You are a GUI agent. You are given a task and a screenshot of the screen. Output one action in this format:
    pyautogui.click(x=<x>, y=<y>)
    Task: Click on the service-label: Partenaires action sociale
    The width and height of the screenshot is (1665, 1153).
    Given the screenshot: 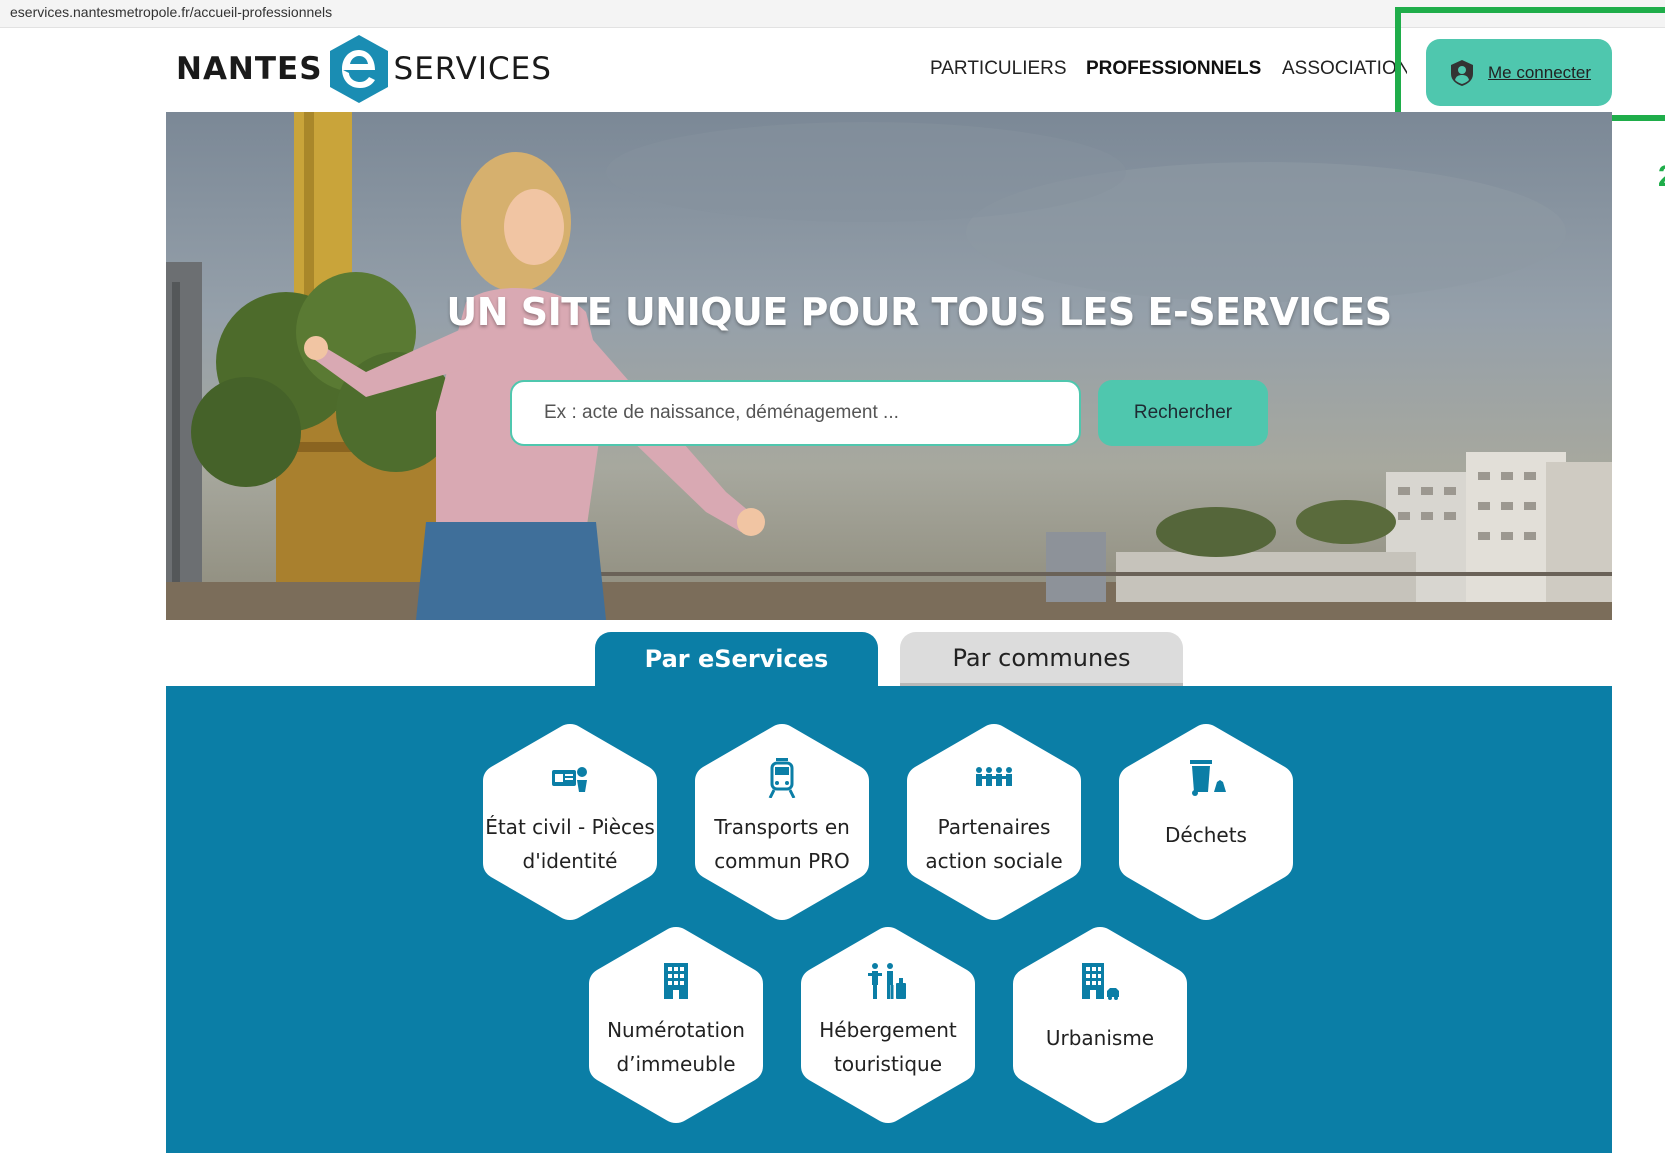 What is the action you would take?
    pyautogui.click(x=994, y=844)
    